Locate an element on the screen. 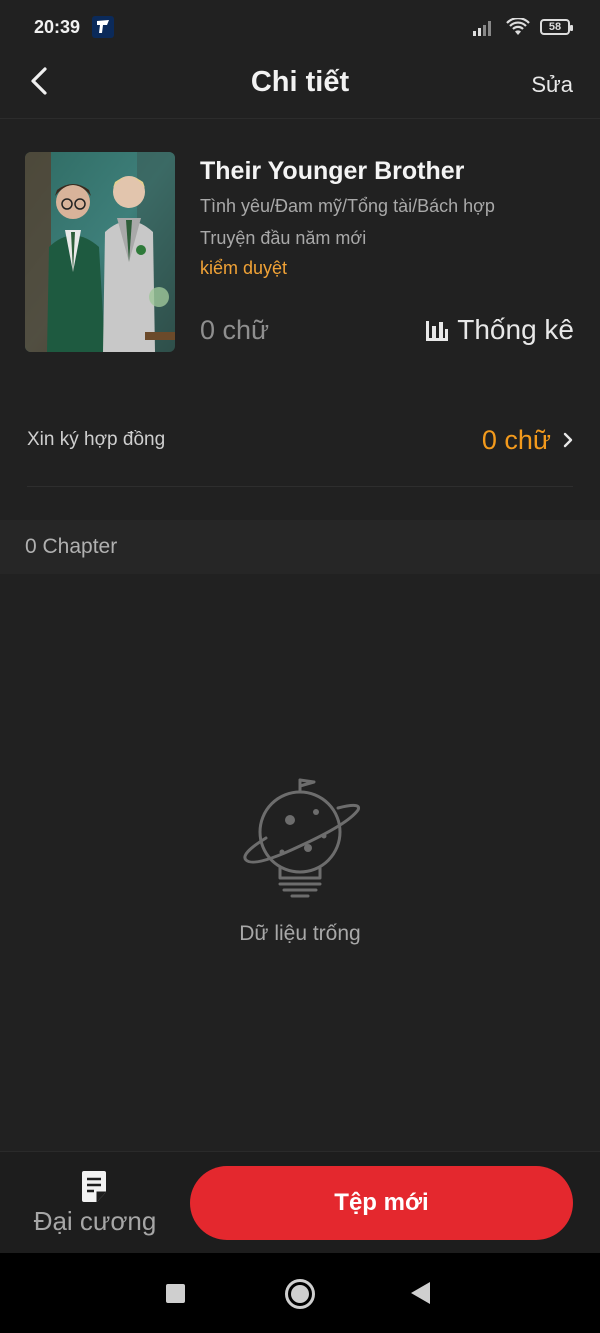 The image size is (600, 1333). empty-state-text: Dữ liệu trống is located at coordinates (300, 933).